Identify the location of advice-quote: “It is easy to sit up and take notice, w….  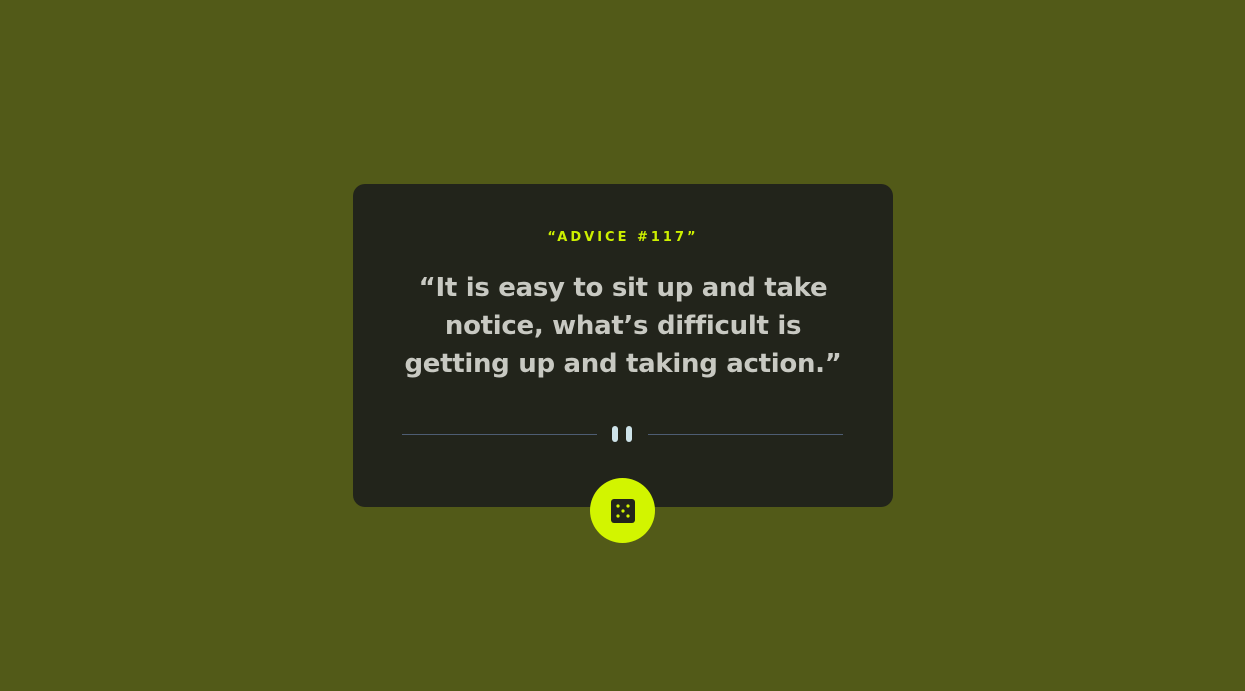
(623, 326).